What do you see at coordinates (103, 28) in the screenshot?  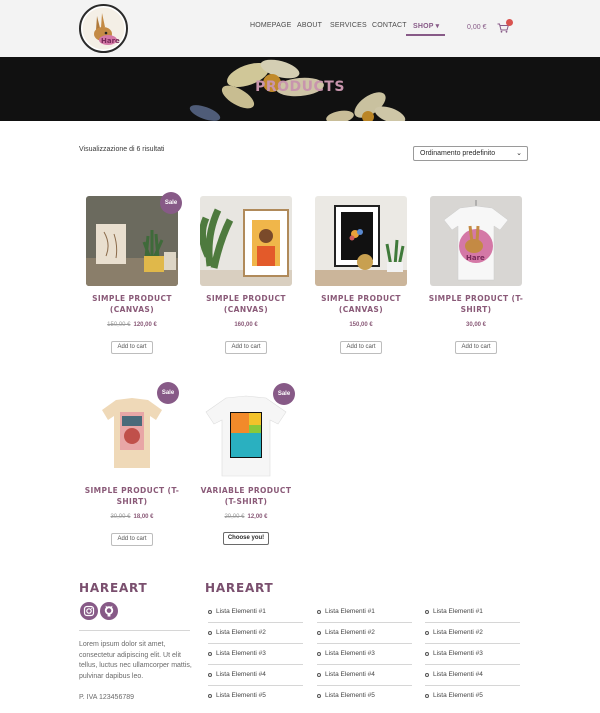 I see `hare-logo-icon: Hare` at bounding box center [103, 28].